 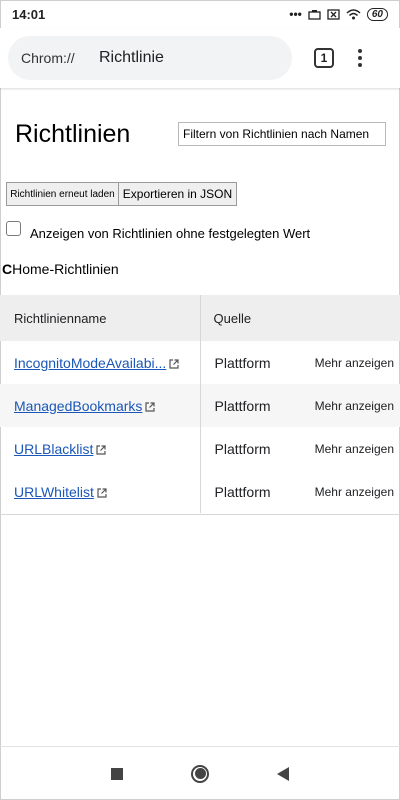 What do you see at coordinates (200, 14) in the screenshot?
I see `status-bar: 14:01 ••• 60` at bounding box center [200, 14].